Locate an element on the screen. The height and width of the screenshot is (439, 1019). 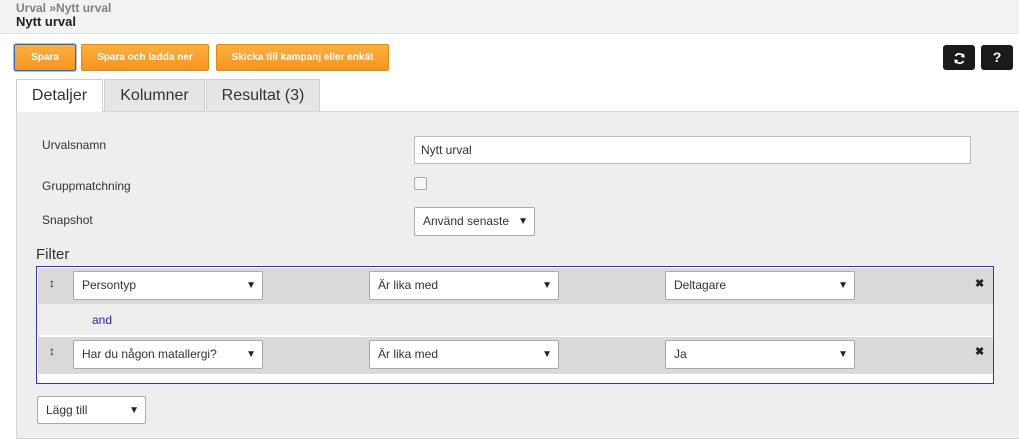
tab-details: Detaljer is located at coordinates (59, 95).